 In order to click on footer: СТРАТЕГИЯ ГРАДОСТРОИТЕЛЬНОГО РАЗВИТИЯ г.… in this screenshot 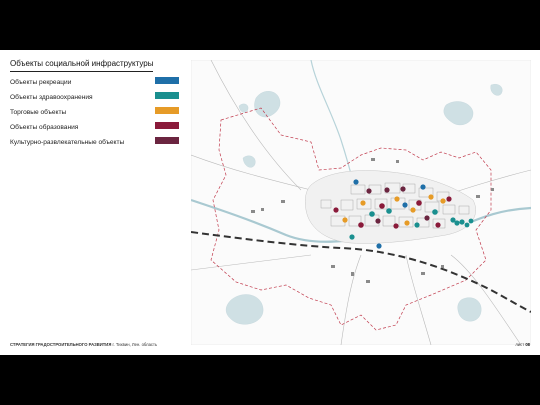, I will do `click(83, 344)`.